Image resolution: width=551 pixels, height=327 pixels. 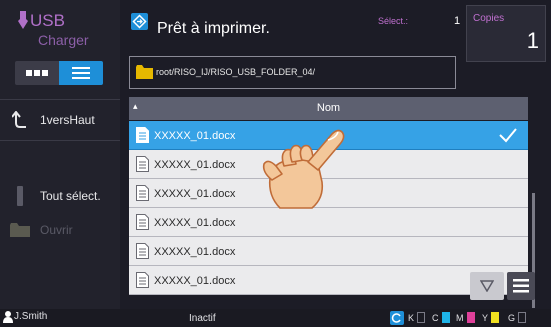 I want to click on view-toggle, so click(x=59, y=73).